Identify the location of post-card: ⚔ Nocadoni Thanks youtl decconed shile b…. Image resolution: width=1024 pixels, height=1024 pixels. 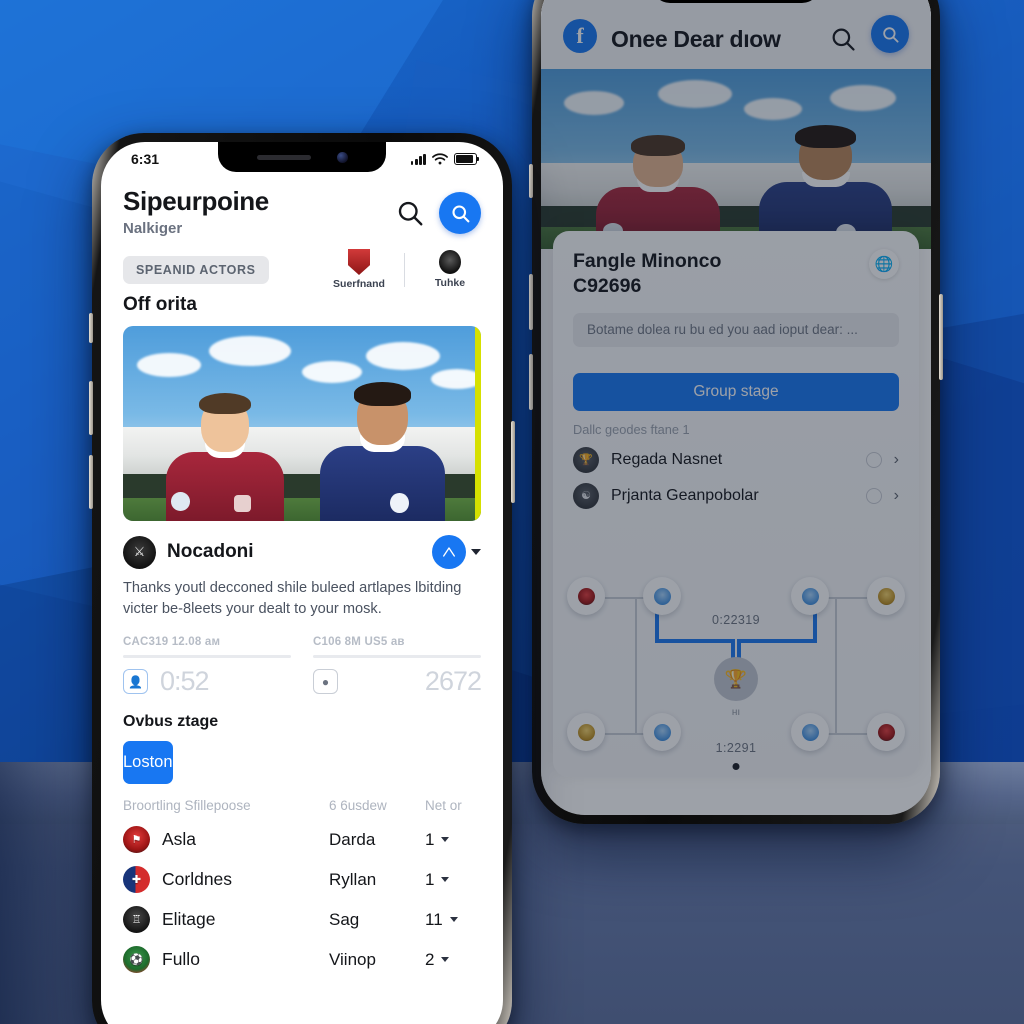
(302, 609).